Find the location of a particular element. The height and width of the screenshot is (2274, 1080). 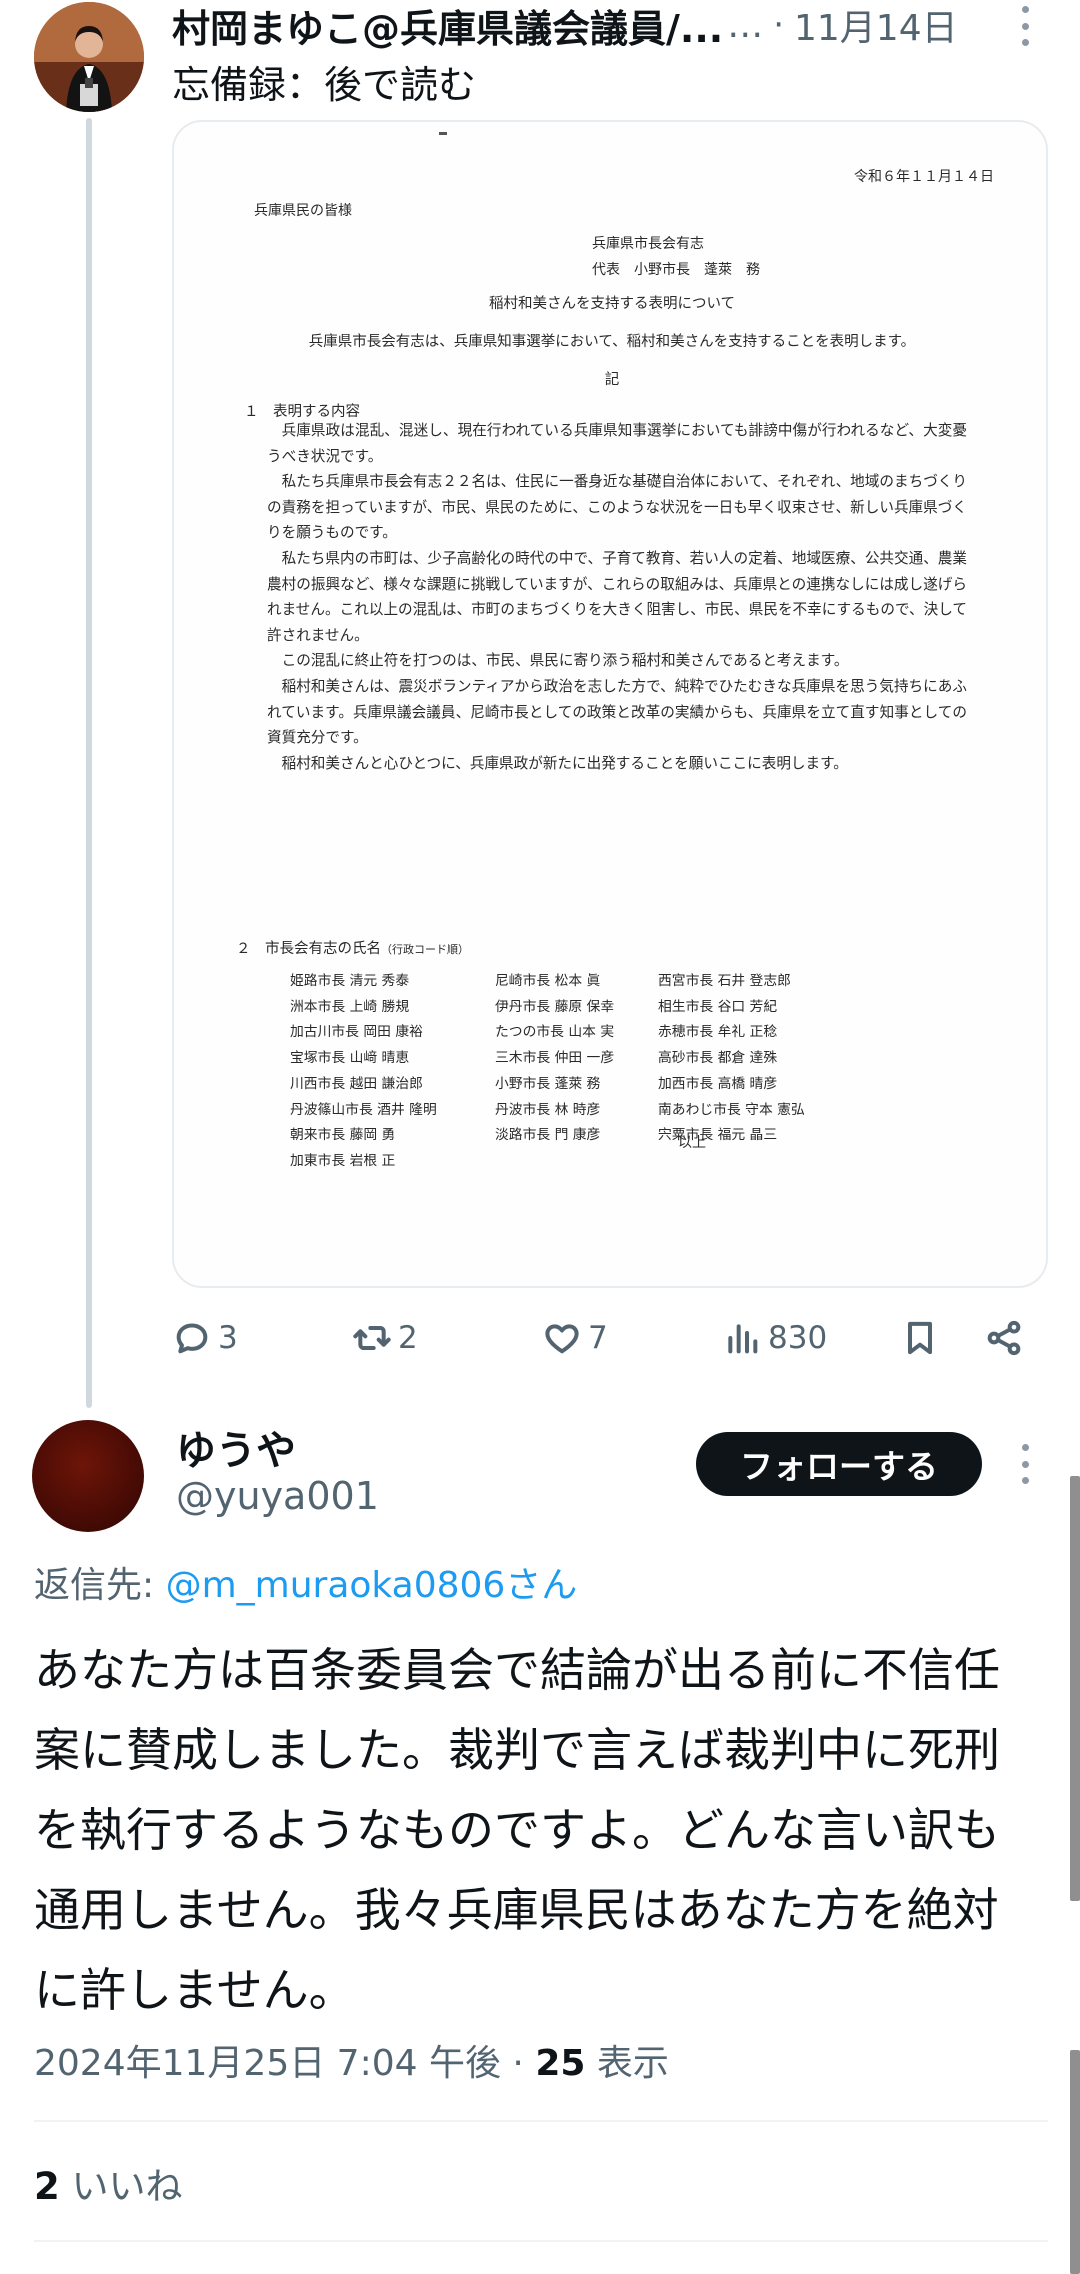

parent-tweet-header: 村岡まゆこ@兵庫県議会議員/... … · 11月14日 is located at coordinates (612, 26).